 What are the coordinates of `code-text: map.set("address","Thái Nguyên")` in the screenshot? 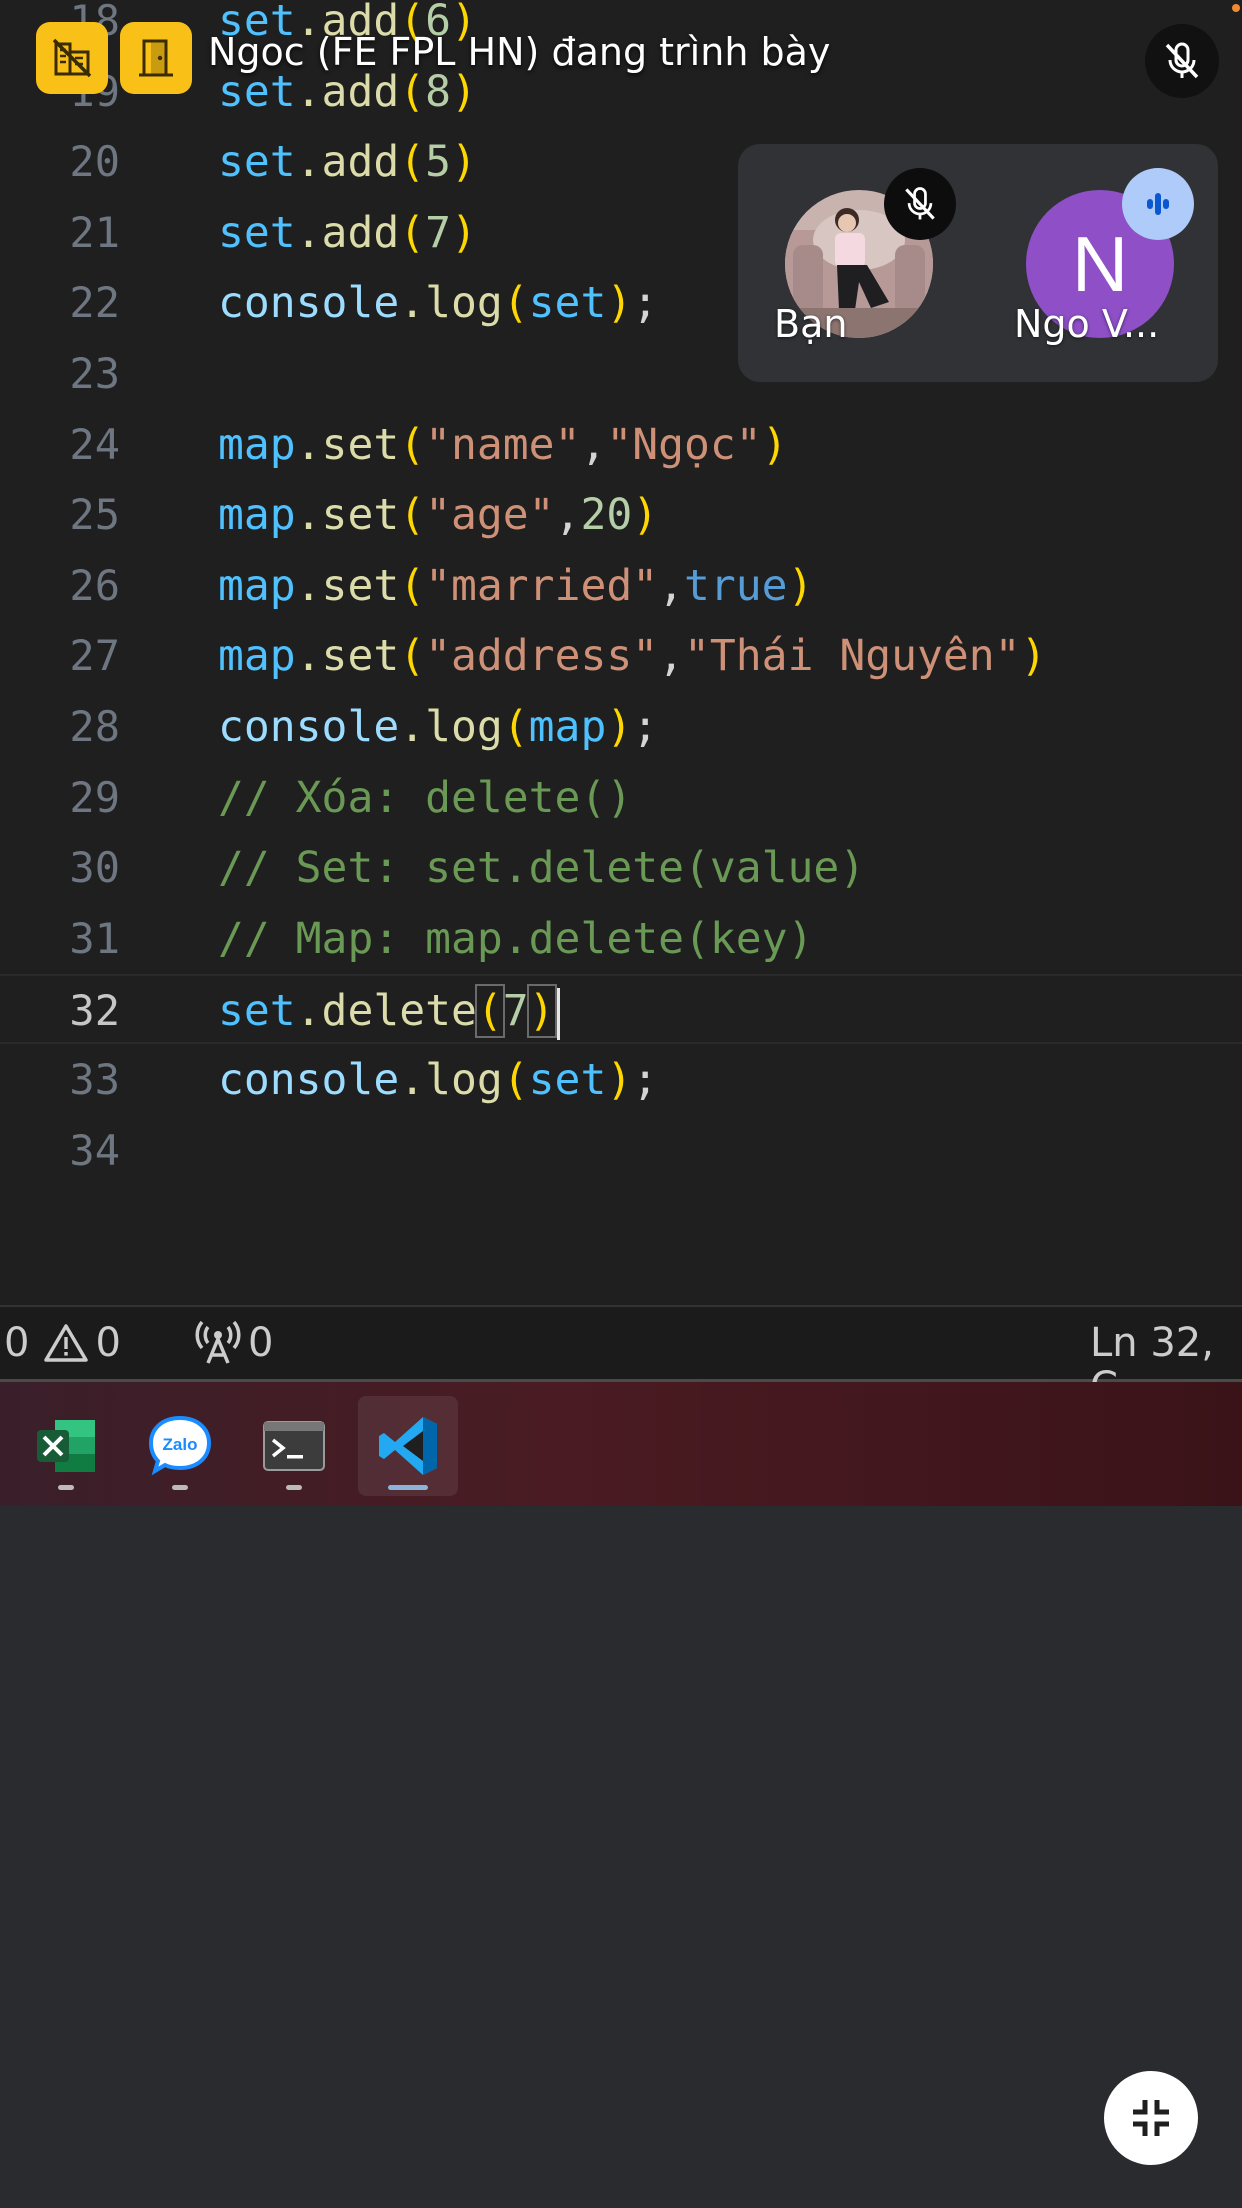 It's located at (632, 656).